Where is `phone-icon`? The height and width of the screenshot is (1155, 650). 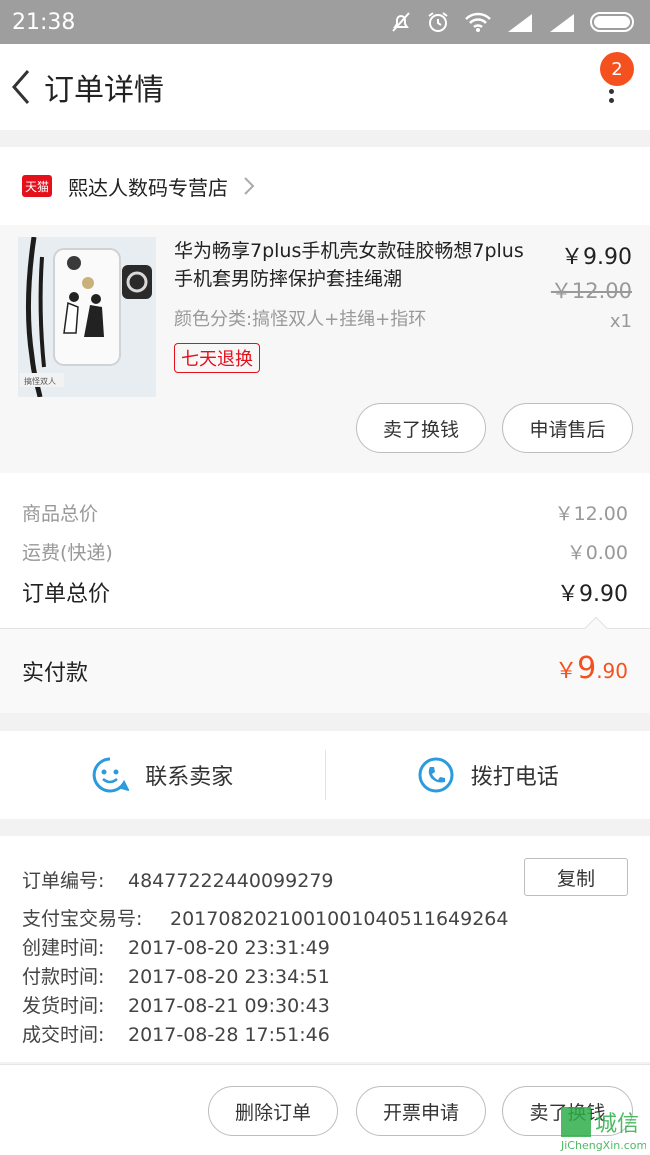 phone-icon is located at coordinates (436, 775).